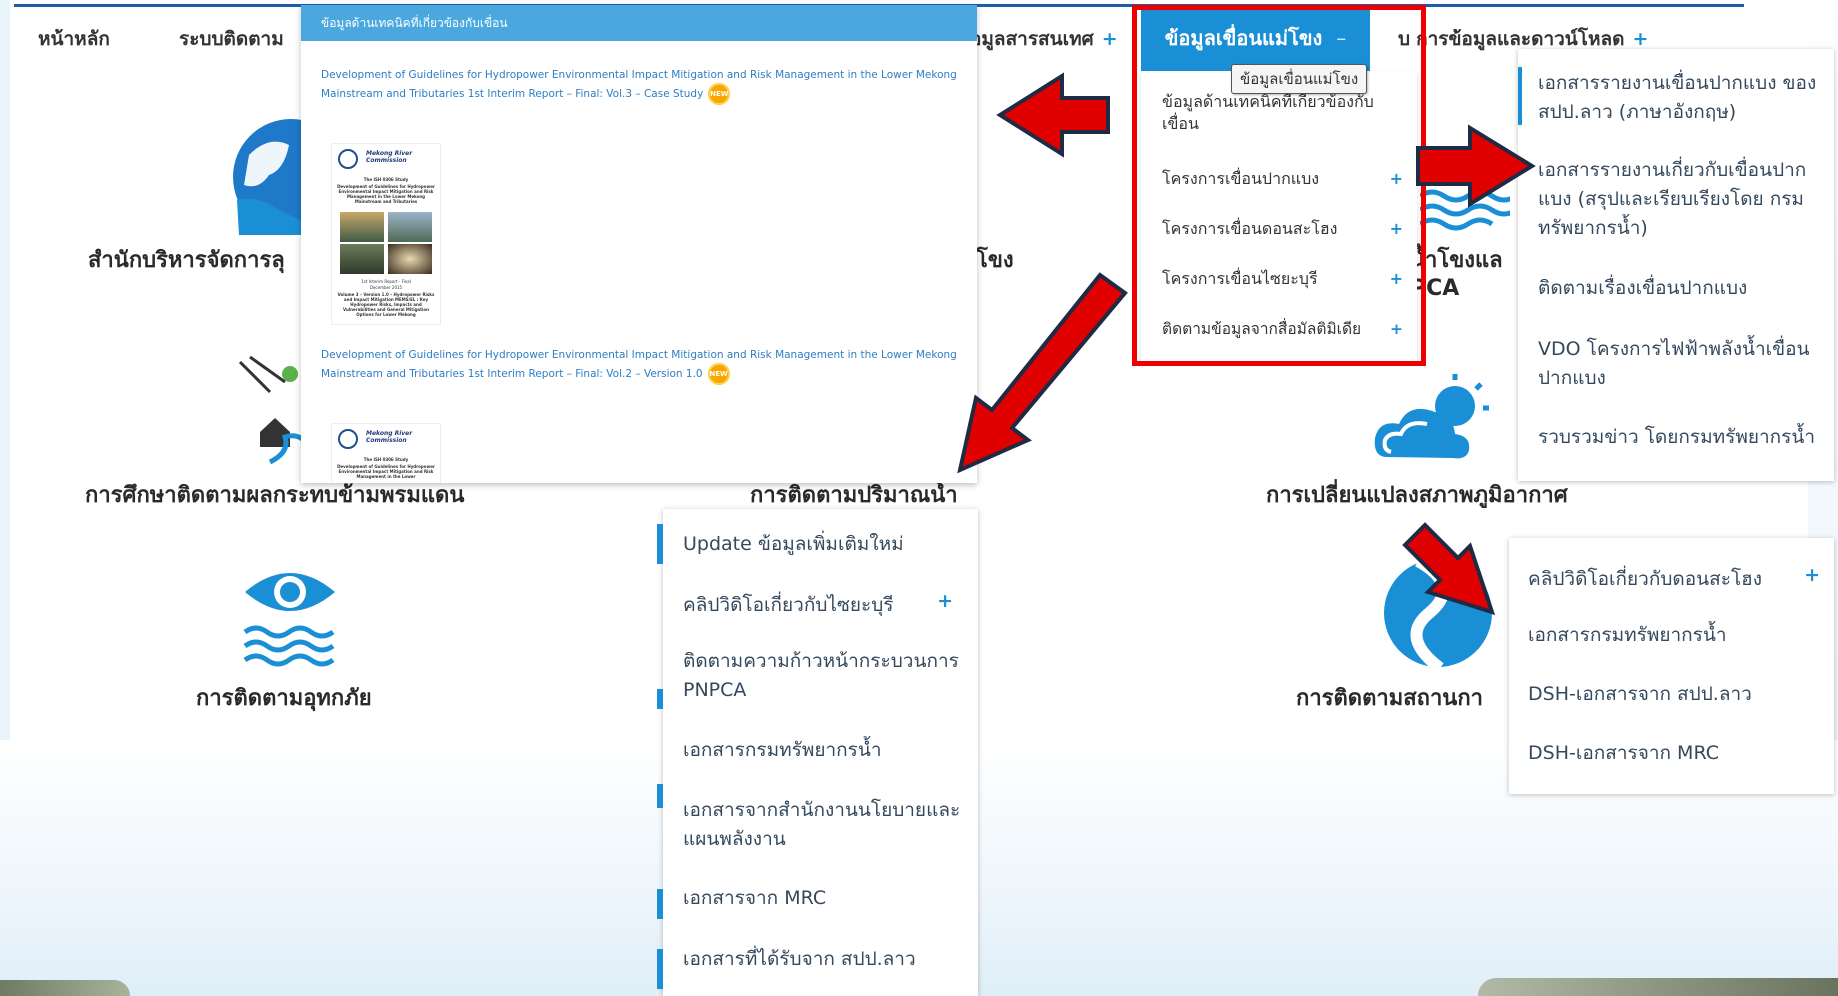 This screenshot has width=1838, height=996. Describe the element at coordinates (1449, 569) in the screenshot. I see `arrow-down-right-icon` at that location.